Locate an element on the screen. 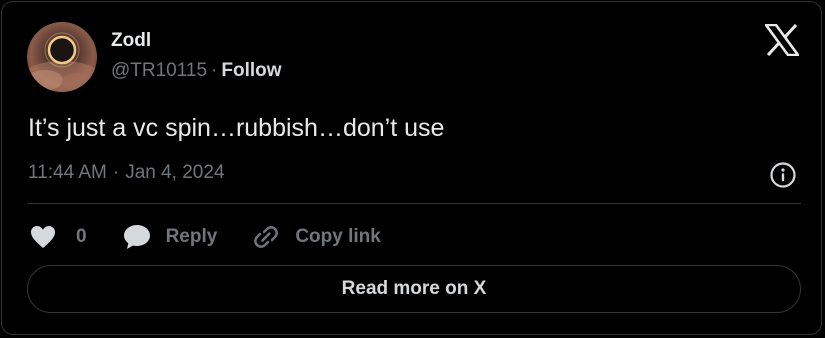 The image size is (825, 338). author-name: Zodl is located at coordinates (131, 41).